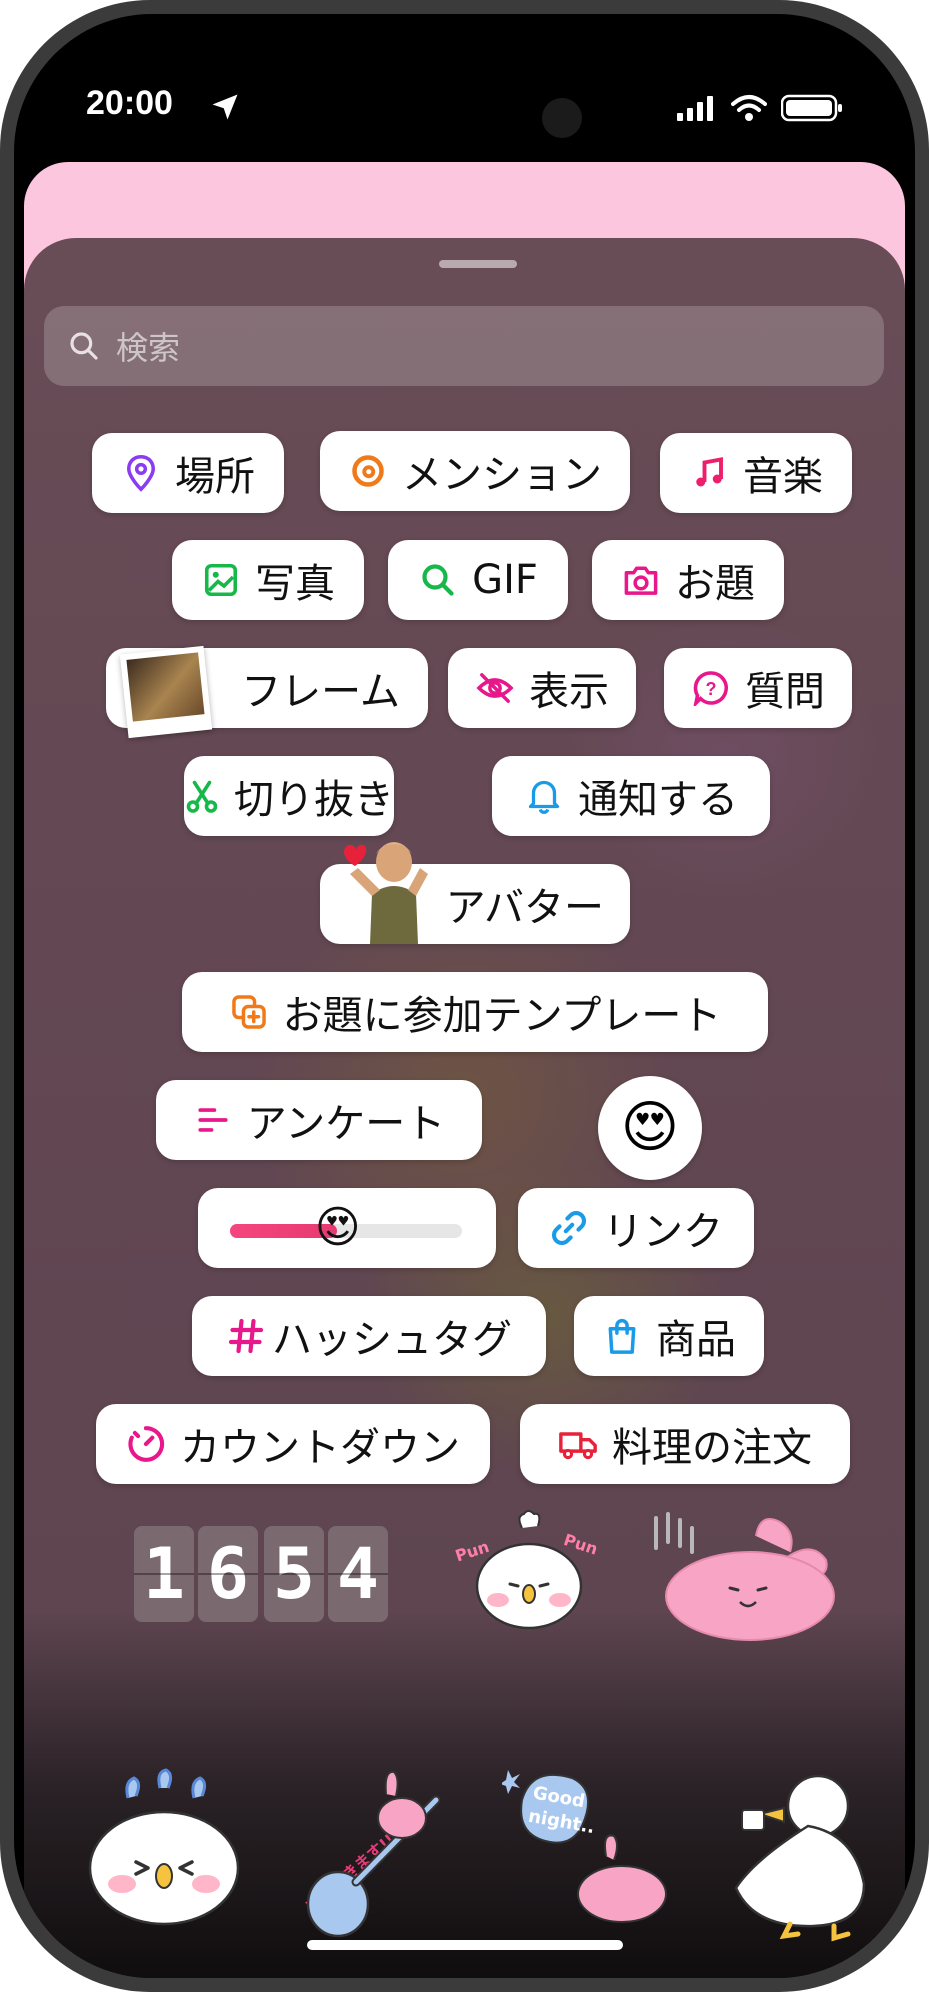  Describe the element at coordinates (715, 584) in the screenshot. I see `prompt-label: お題` at that location.